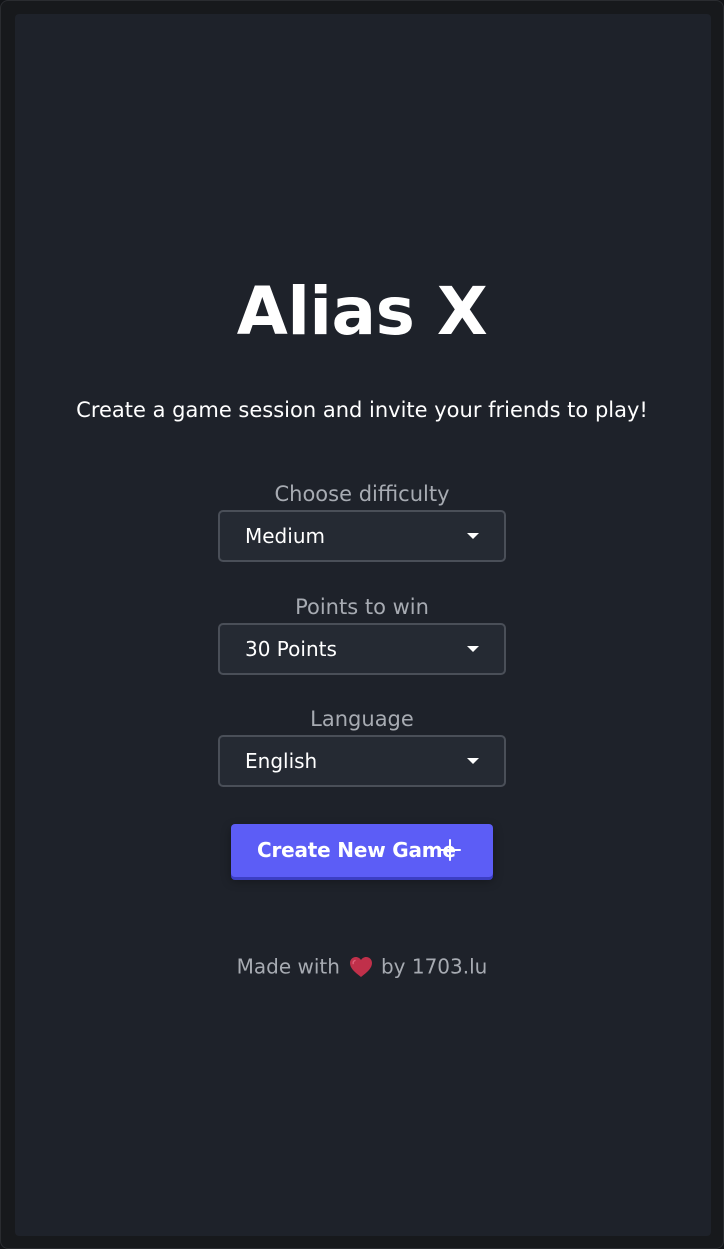 This screenshot has height=1249, width=724. Describe the element at coordinates (362, 494) in the screenshot. I see `difficulty-label: Choose difficulty` at that location.